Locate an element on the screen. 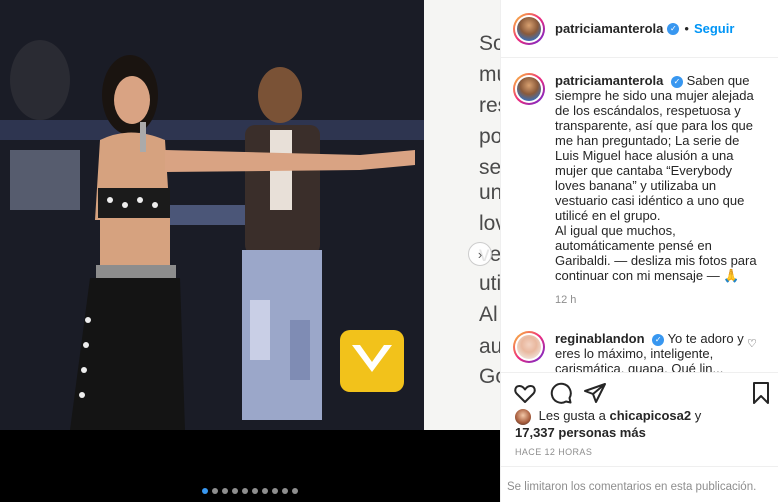 This screenshot has width=778, height=502. overlay-line: uti is located at coordinates (489, 283).